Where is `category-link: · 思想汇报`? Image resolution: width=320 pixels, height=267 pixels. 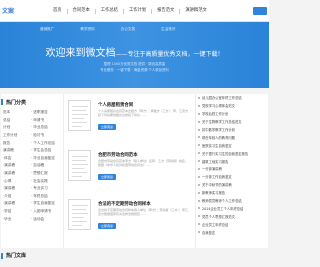
category-link: · 思想汇报 is located at coordinates (46, 173).